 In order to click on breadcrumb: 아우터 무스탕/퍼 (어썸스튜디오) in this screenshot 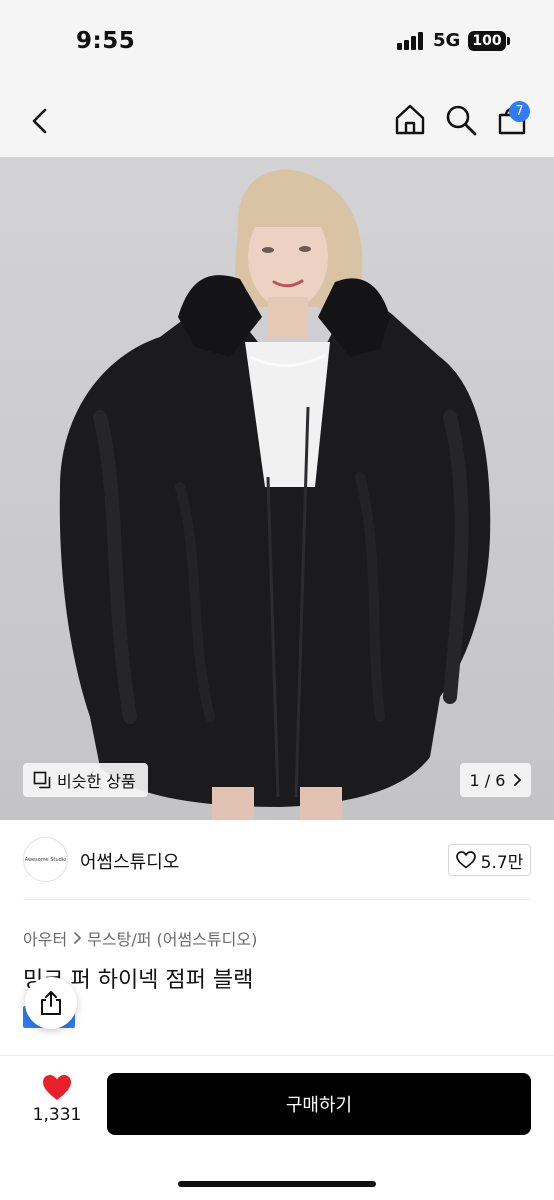, I will do `click(140, 938)`.